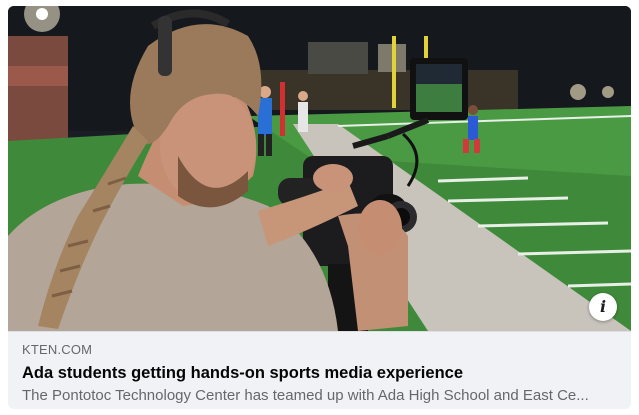  I want to click on info-button: i, so click(603, 307).